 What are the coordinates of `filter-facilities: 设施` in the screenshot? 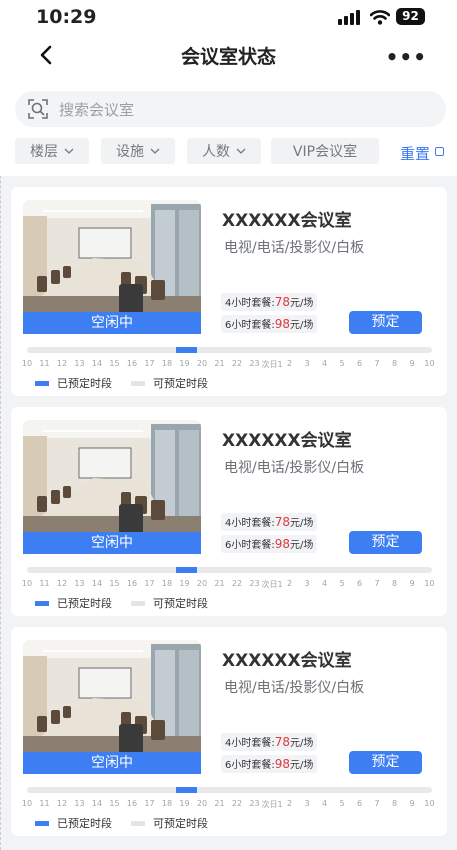 It's located at (138, 151).